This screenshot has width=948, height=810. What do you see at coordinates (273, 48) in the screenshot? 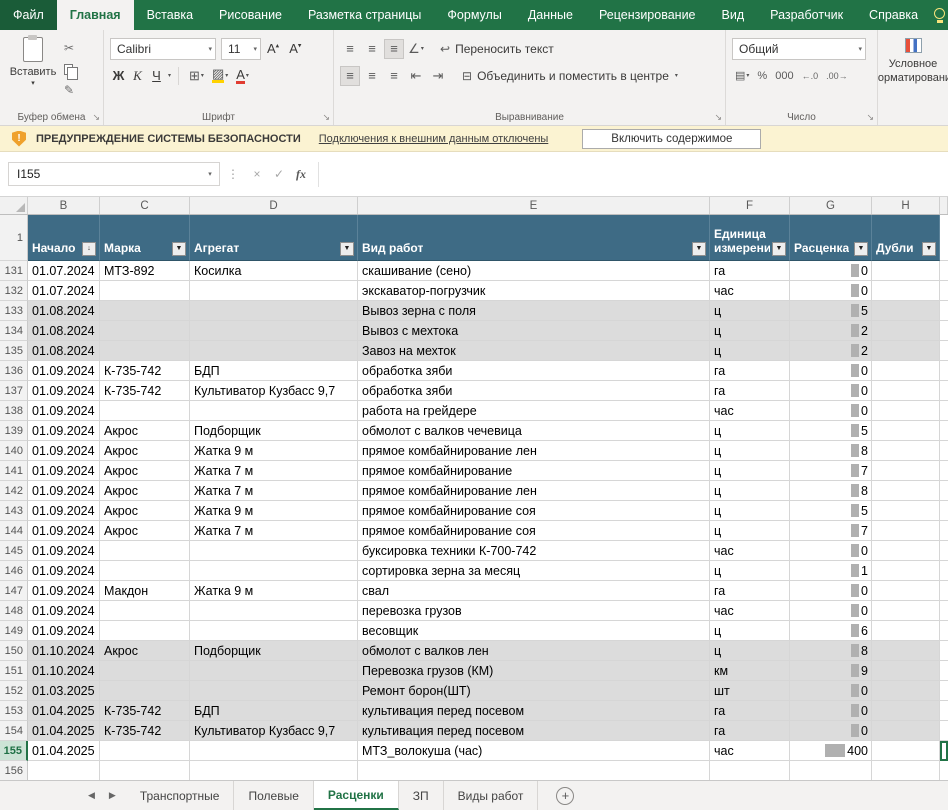
I see `increase-font-size-icon: А▴` at bounding box center [273, 48].